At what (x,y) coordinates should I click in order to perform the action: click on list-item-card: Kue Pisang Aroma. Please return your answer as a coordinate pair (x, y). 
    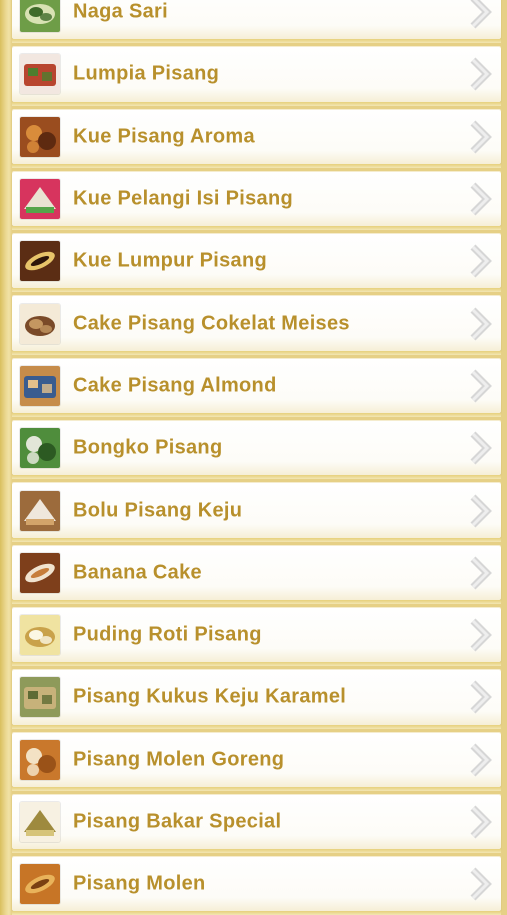
    Looking at the image, I should click on (256, 136).